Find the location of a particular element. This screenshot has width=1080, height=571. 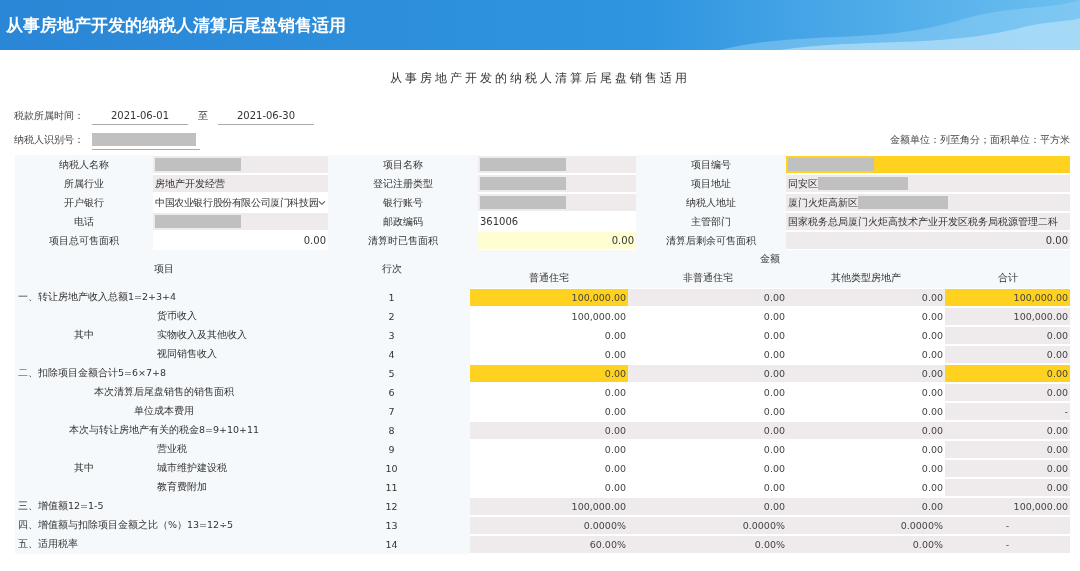

value-text: 361006 is located at coordinates (499, 221).